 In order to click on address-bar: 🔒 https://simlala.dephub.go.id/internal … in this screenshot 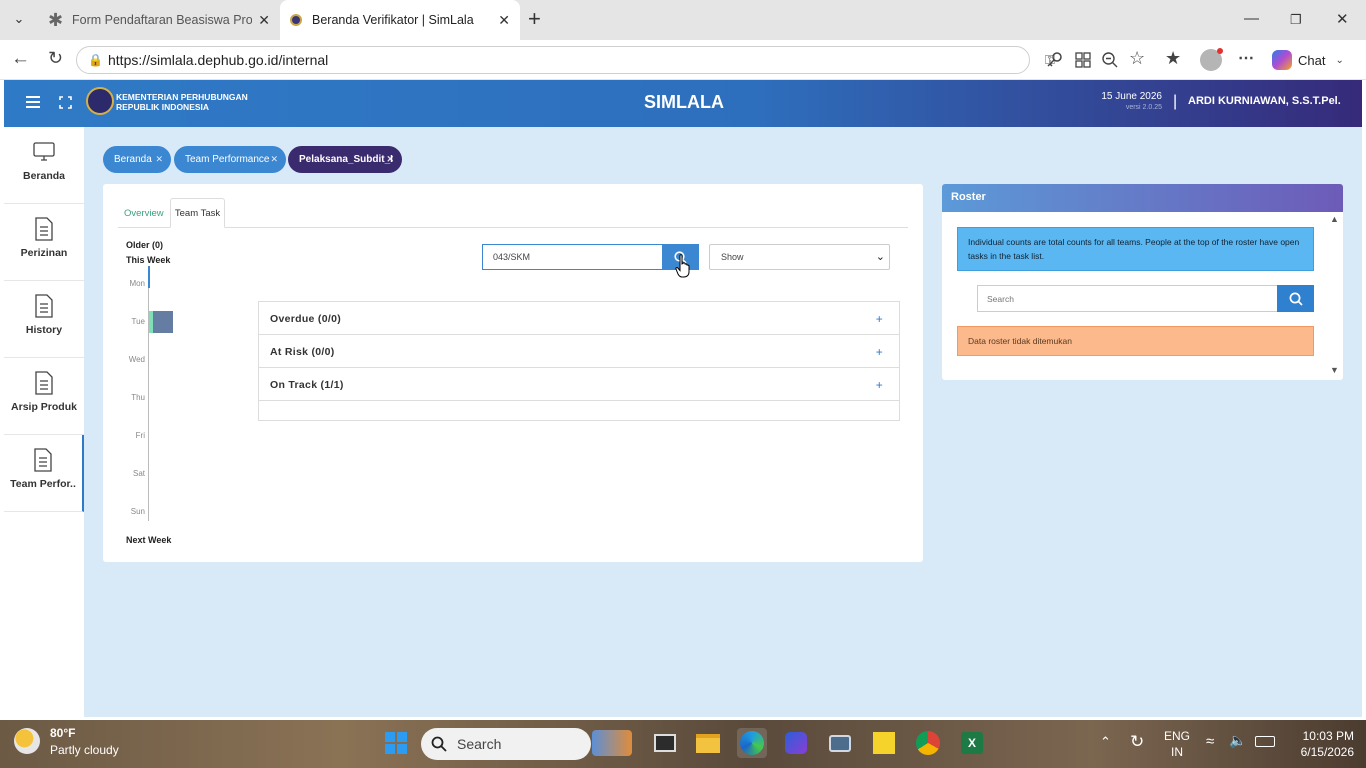, I will do `click(565, 60)`.